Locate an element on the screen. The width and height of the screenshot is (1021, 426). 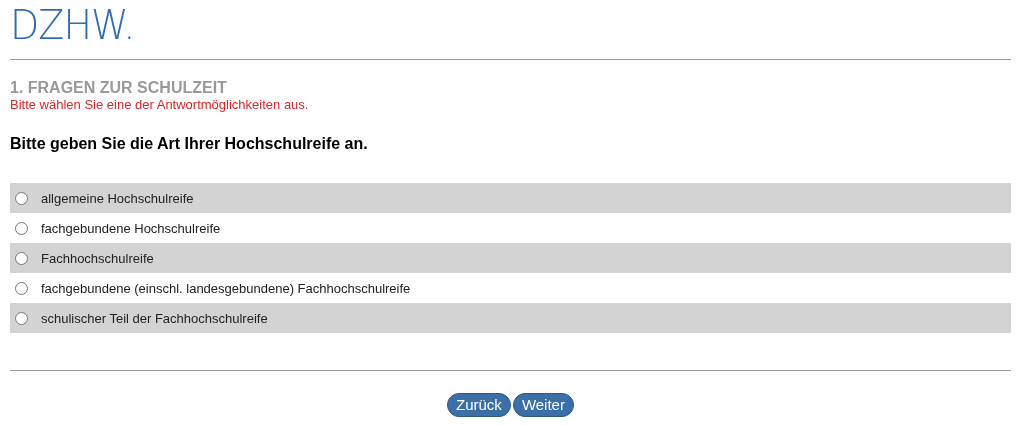
logo: DZHW. is located at coordinates (72, 25).